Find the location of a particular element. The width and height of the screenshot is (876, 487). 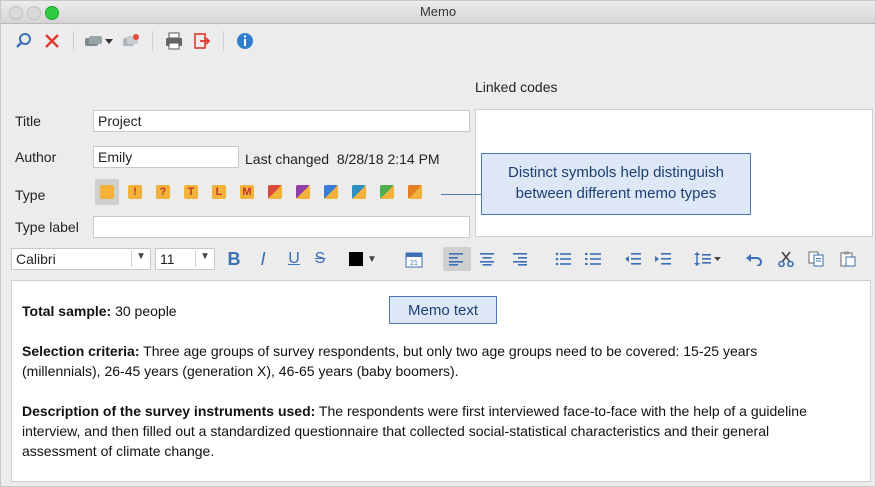

font-size-value: 11 is located at coordinates (167, 259).